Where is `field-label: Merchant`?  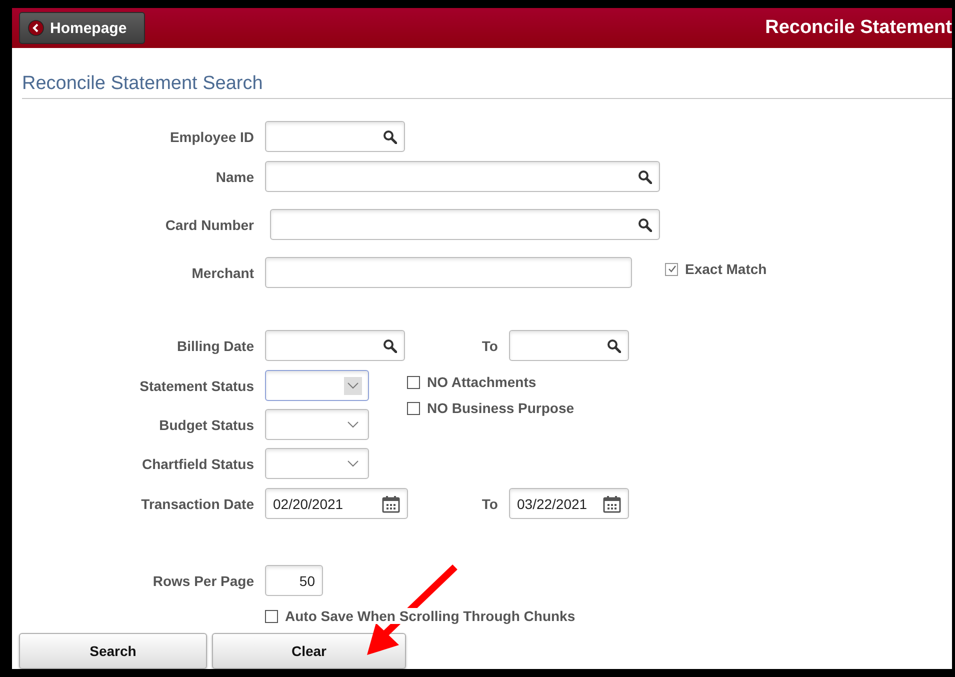
field-label: Merchant is located at coordinates (222, 272).